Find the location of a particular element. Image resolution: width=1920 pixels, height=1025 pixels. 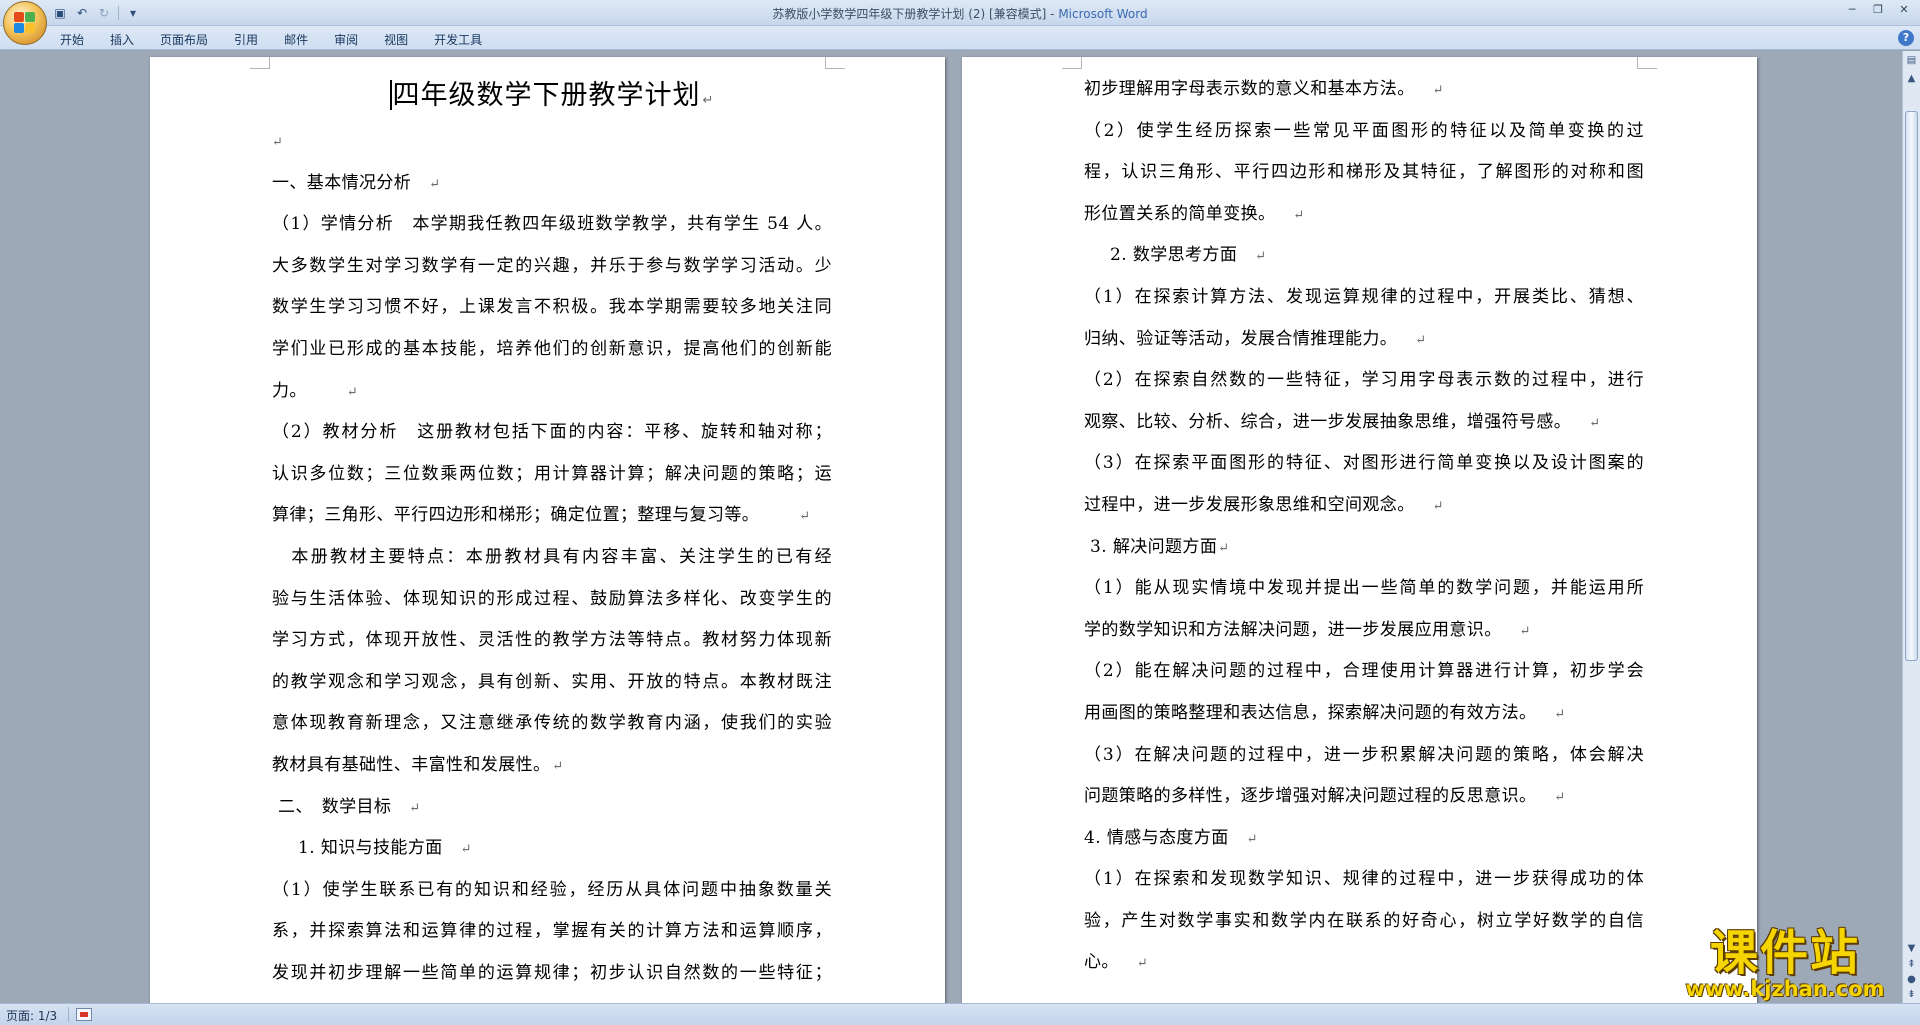

close-icon: ✕ is located at coordinates (1904, 10).